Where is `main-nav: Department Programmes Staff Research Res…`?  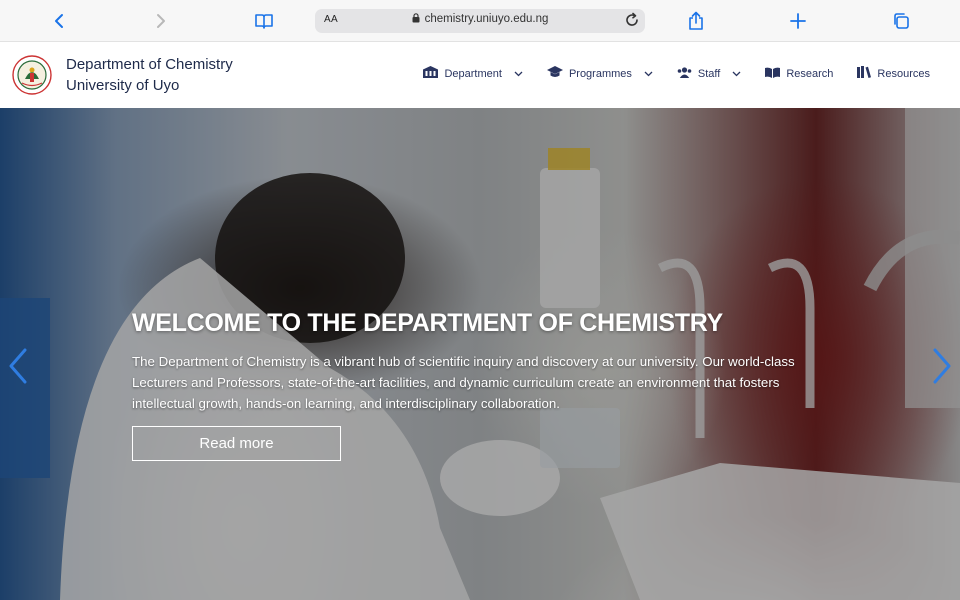 main-nav: Department Programmes Staff Research Res… is located at coordinates (664, 73).